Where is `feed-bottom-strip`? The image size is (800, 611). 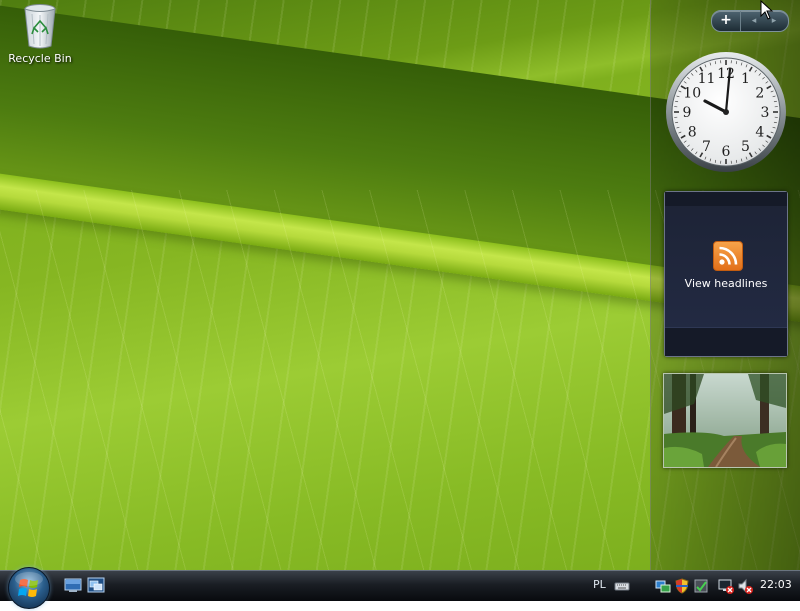 feed-bottom-strip is located at coordinates (726, 341).